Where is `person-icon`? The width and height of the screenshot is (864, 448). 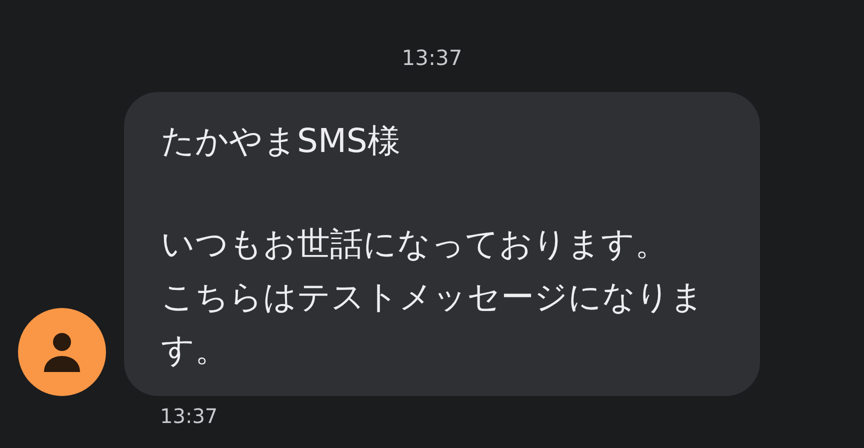
person-icon is located at coordinates (62, 352).